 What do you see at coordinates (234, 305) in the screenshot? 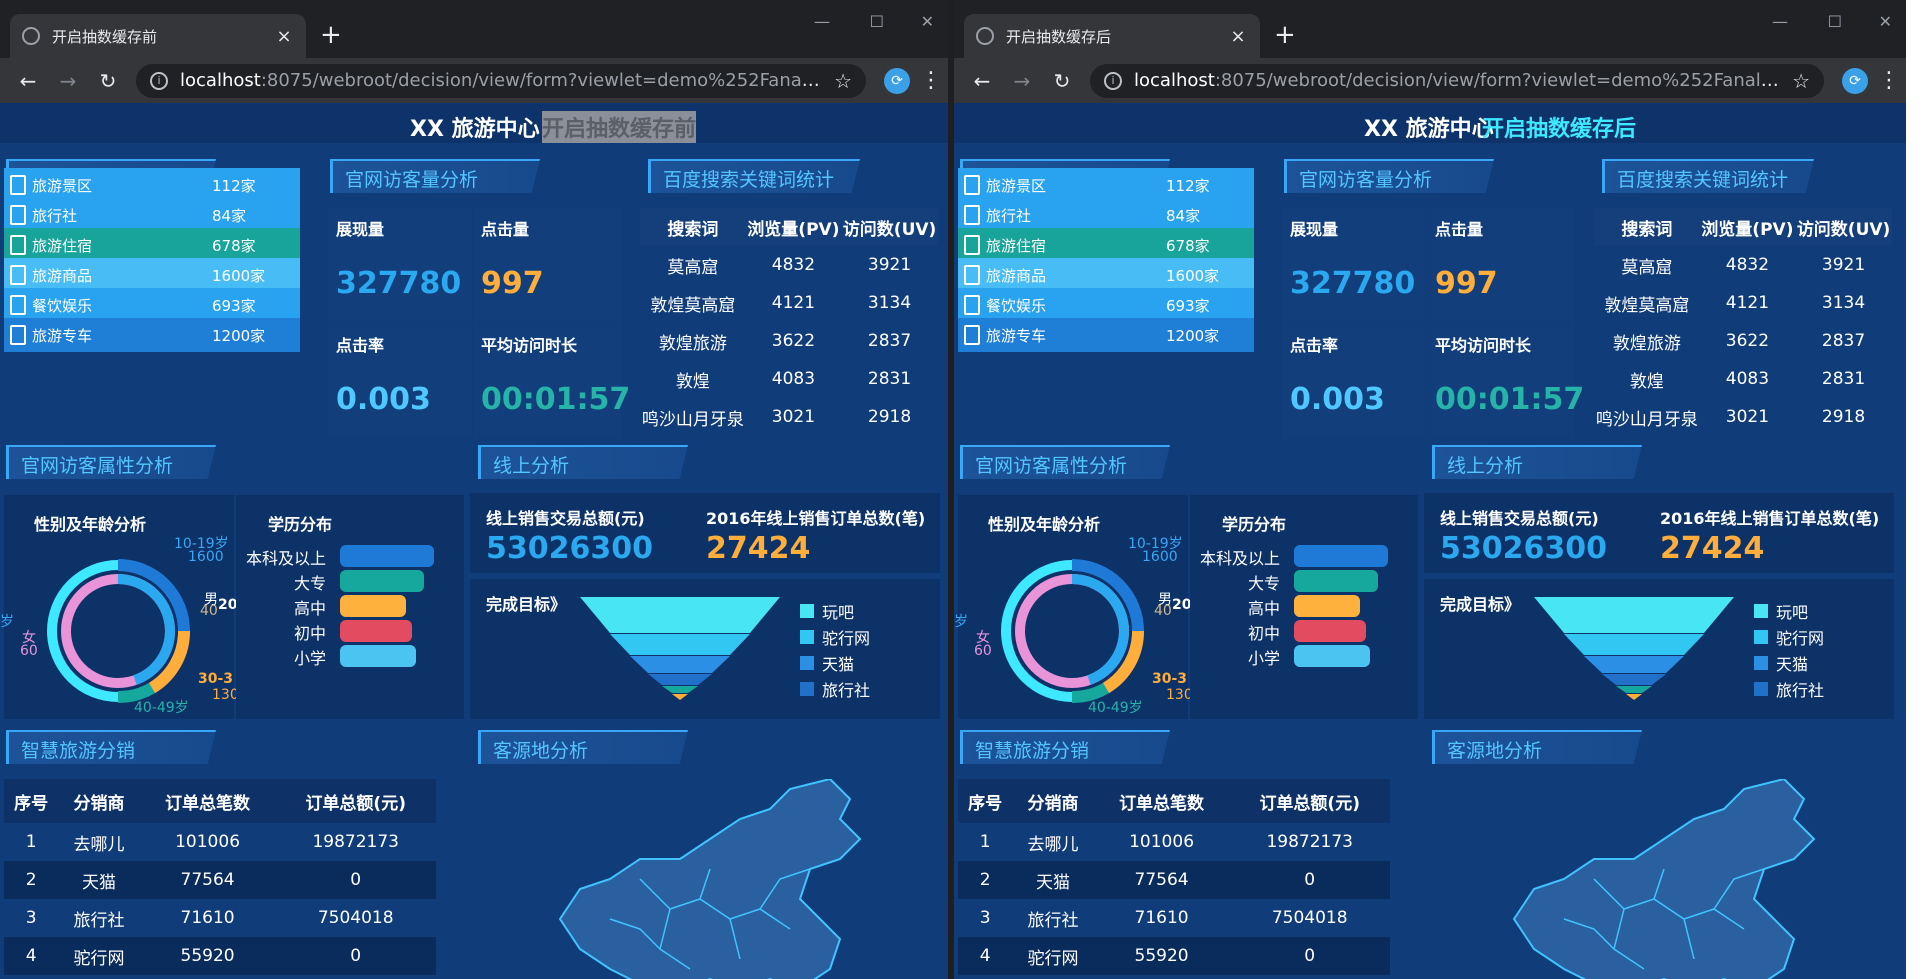
I see `city-count: 693家` at bounding box center [234, 305].